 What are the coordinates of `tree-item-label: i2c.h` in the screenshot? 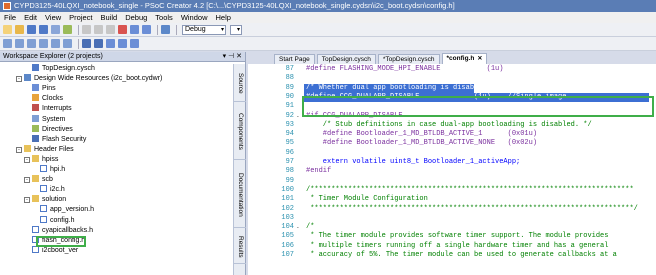 It's located at (57, 190).